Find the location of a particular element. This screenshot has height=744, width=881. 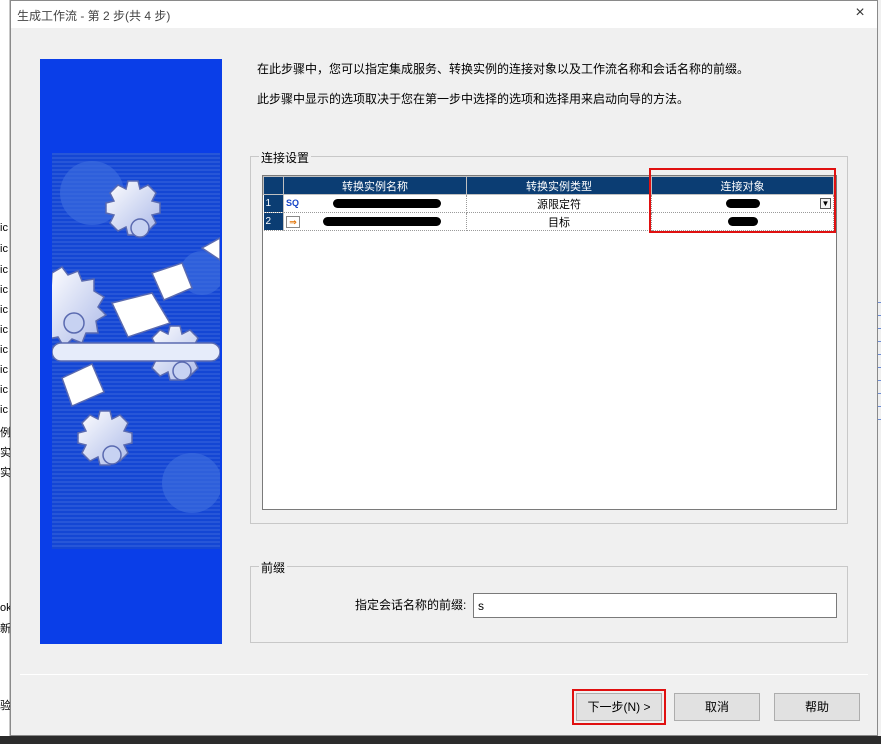

table-row: 2 ⇒ 目标 is located at coordinates (548, 221).